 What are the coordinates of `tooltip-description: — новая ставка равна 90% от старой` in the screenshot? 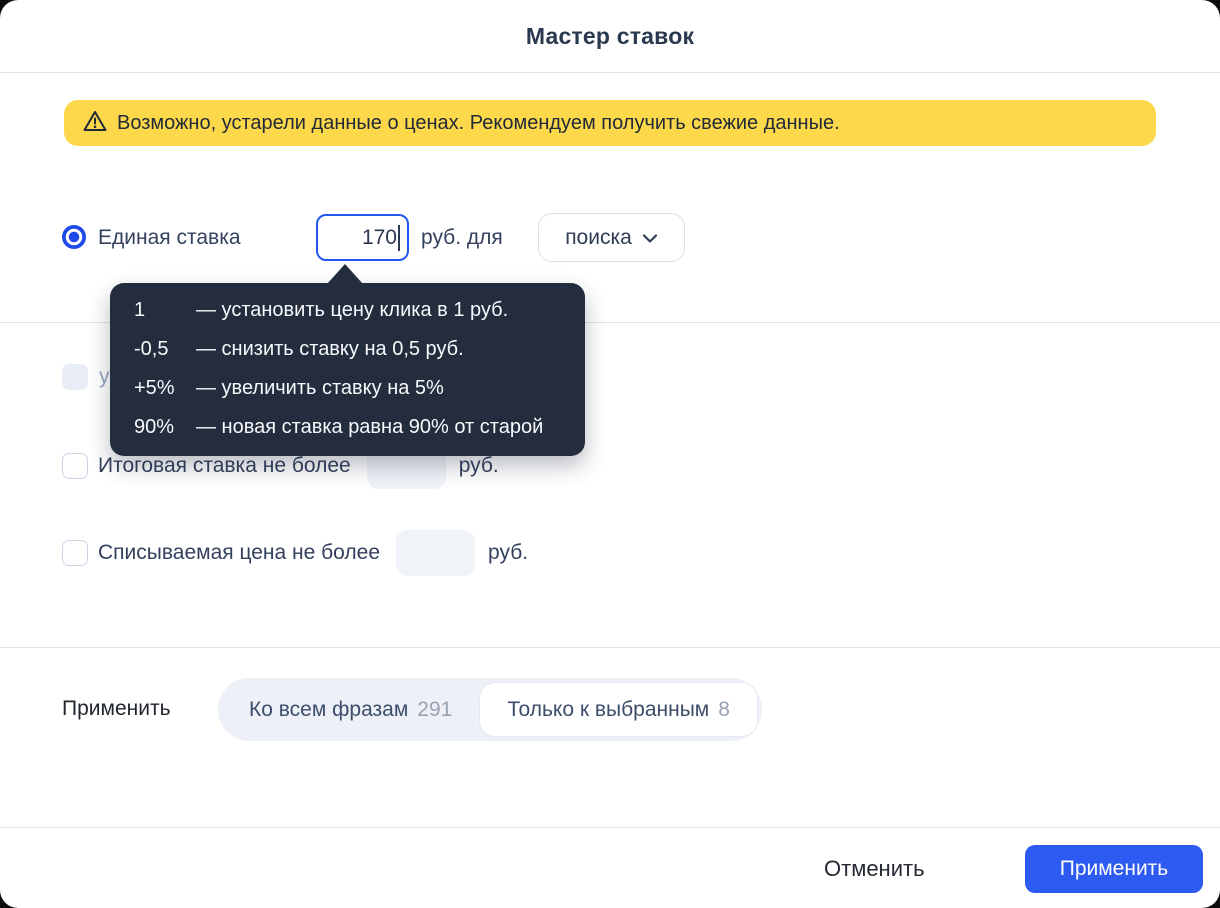 It's located at (370, 427).